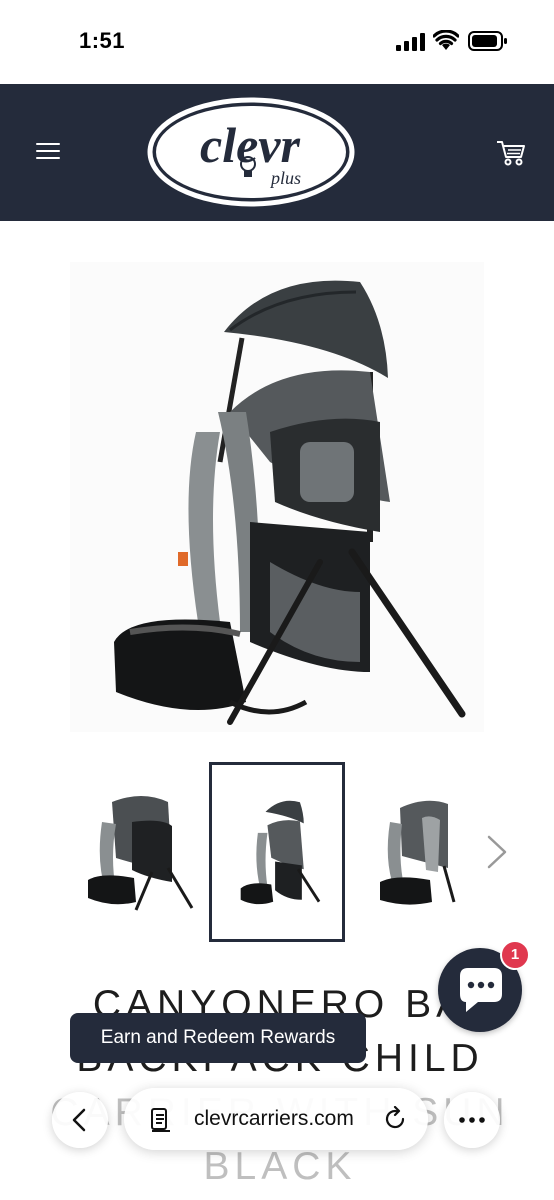  What do you see at coordinates (511, 153) in the screenshot?
I see `cart-icon` at bounding box center [511, 153].